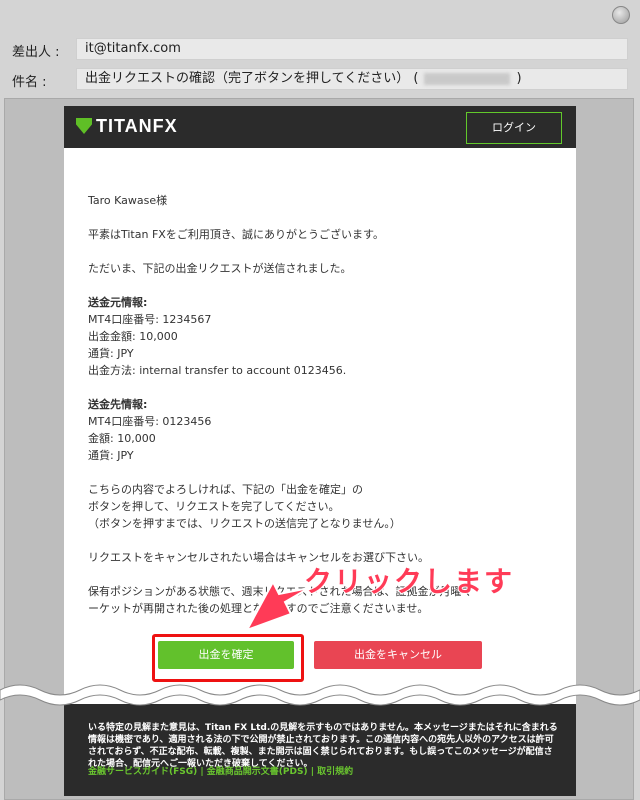 The image size is (640, 800). I want to click on from-field: it@titanfx.com, so click(352, 49).